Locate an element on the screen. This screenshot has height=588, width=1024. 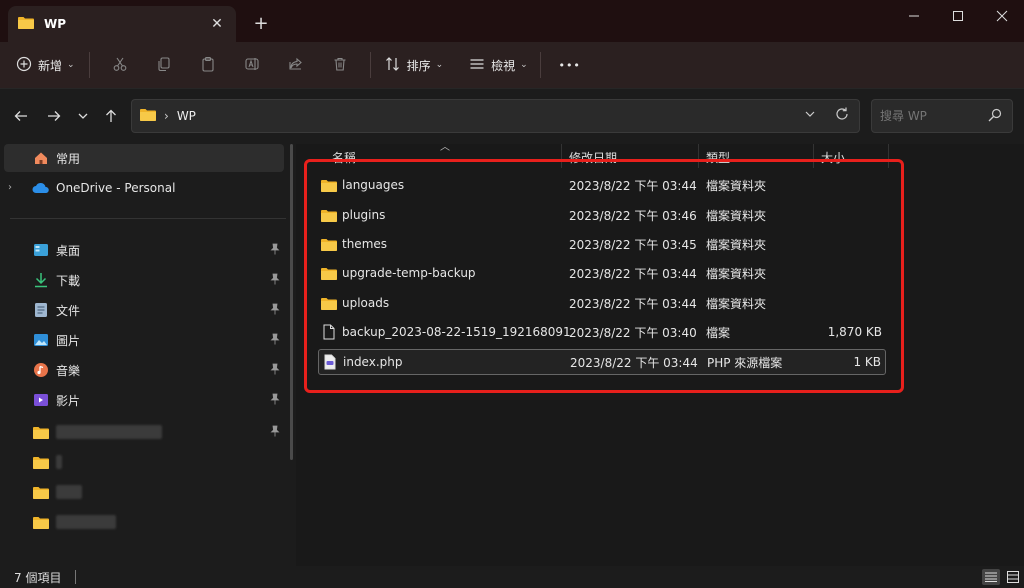
sort-button: 排序 ⌄ is located at coordinates (414, 65).